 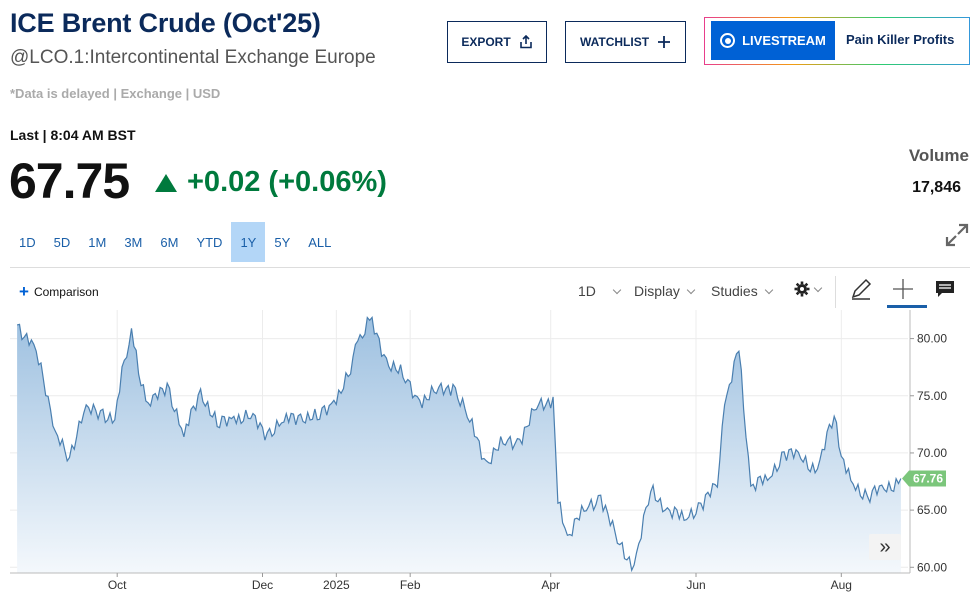 I want to click on price-change: +0.02 (+0.06%), so click(x=271, y=182).